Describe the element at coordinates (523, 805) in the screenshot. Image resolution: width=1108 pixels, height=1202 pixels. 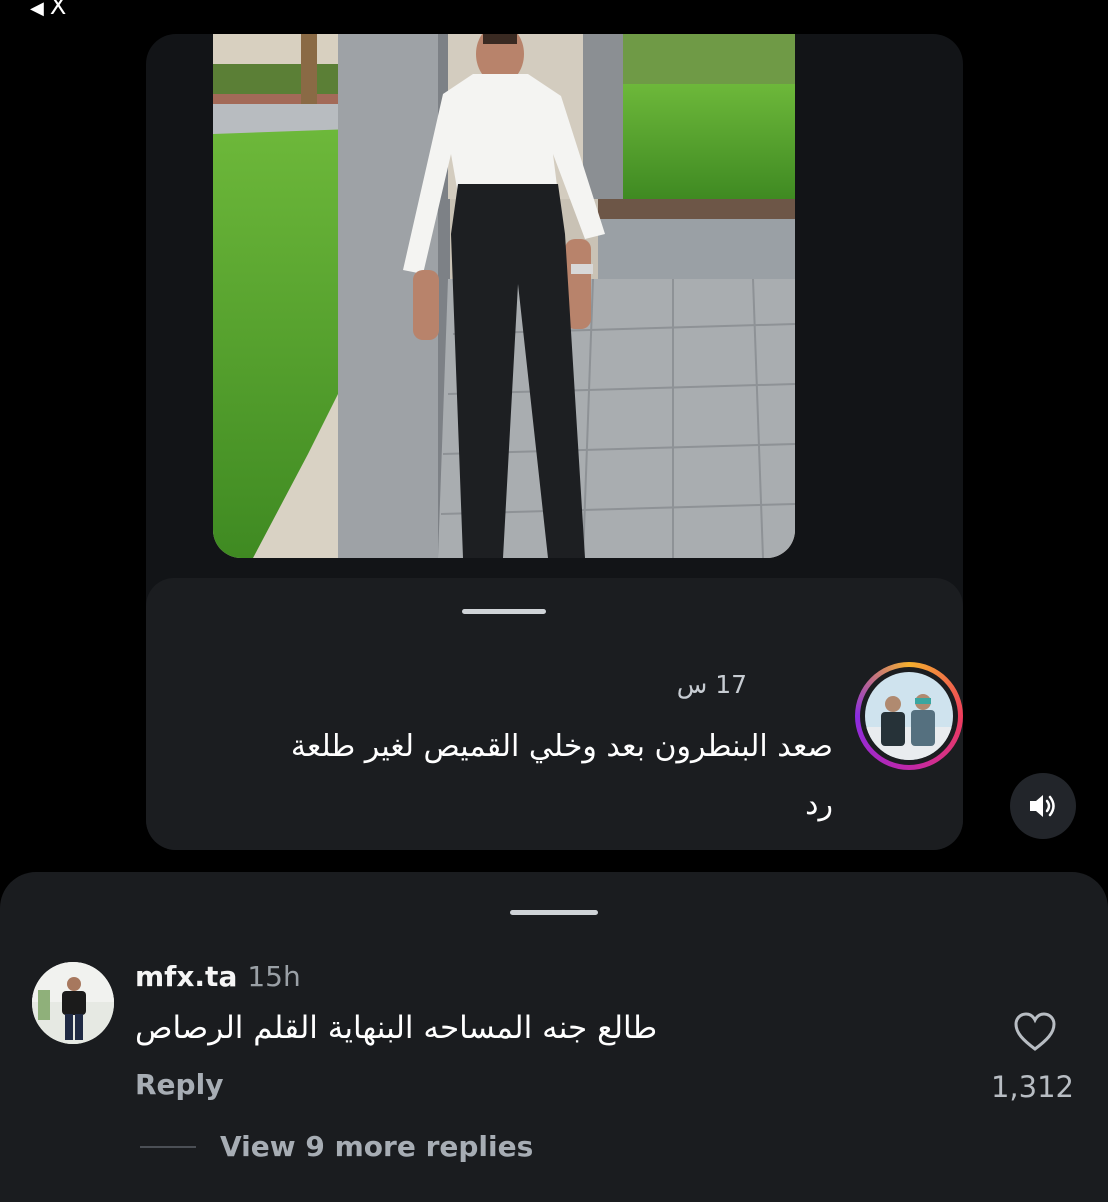
I see `reply-action-label: رد` at that location.